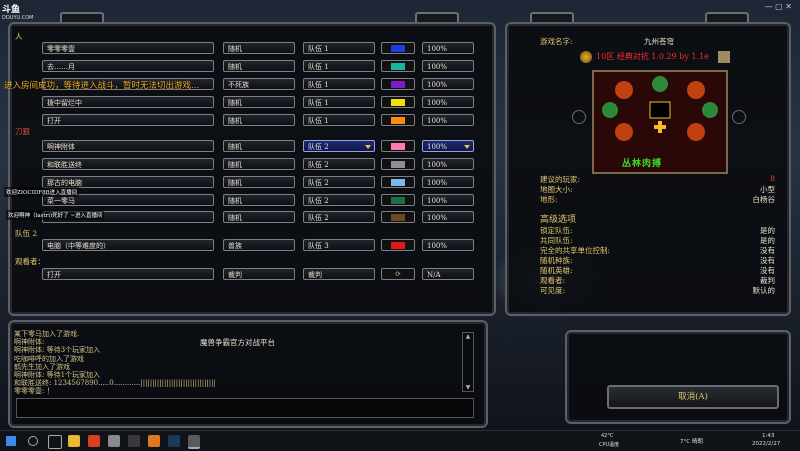  Describe the element at coordinates (259, 245) in the screenshot. I see `player-slot-race: 兽族` at that location.